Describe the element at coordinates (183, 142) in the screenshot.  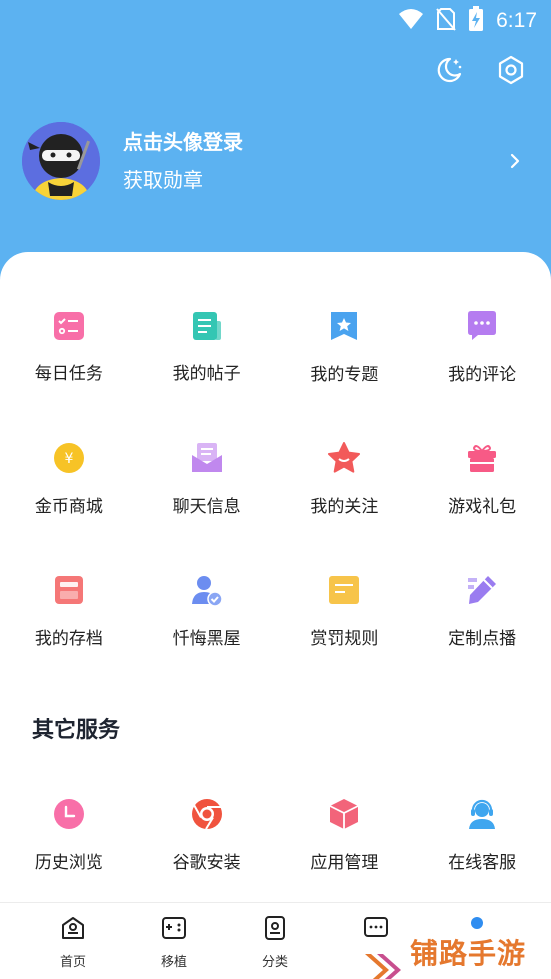
I see `login-prompt: 点击头像登录` at that location.